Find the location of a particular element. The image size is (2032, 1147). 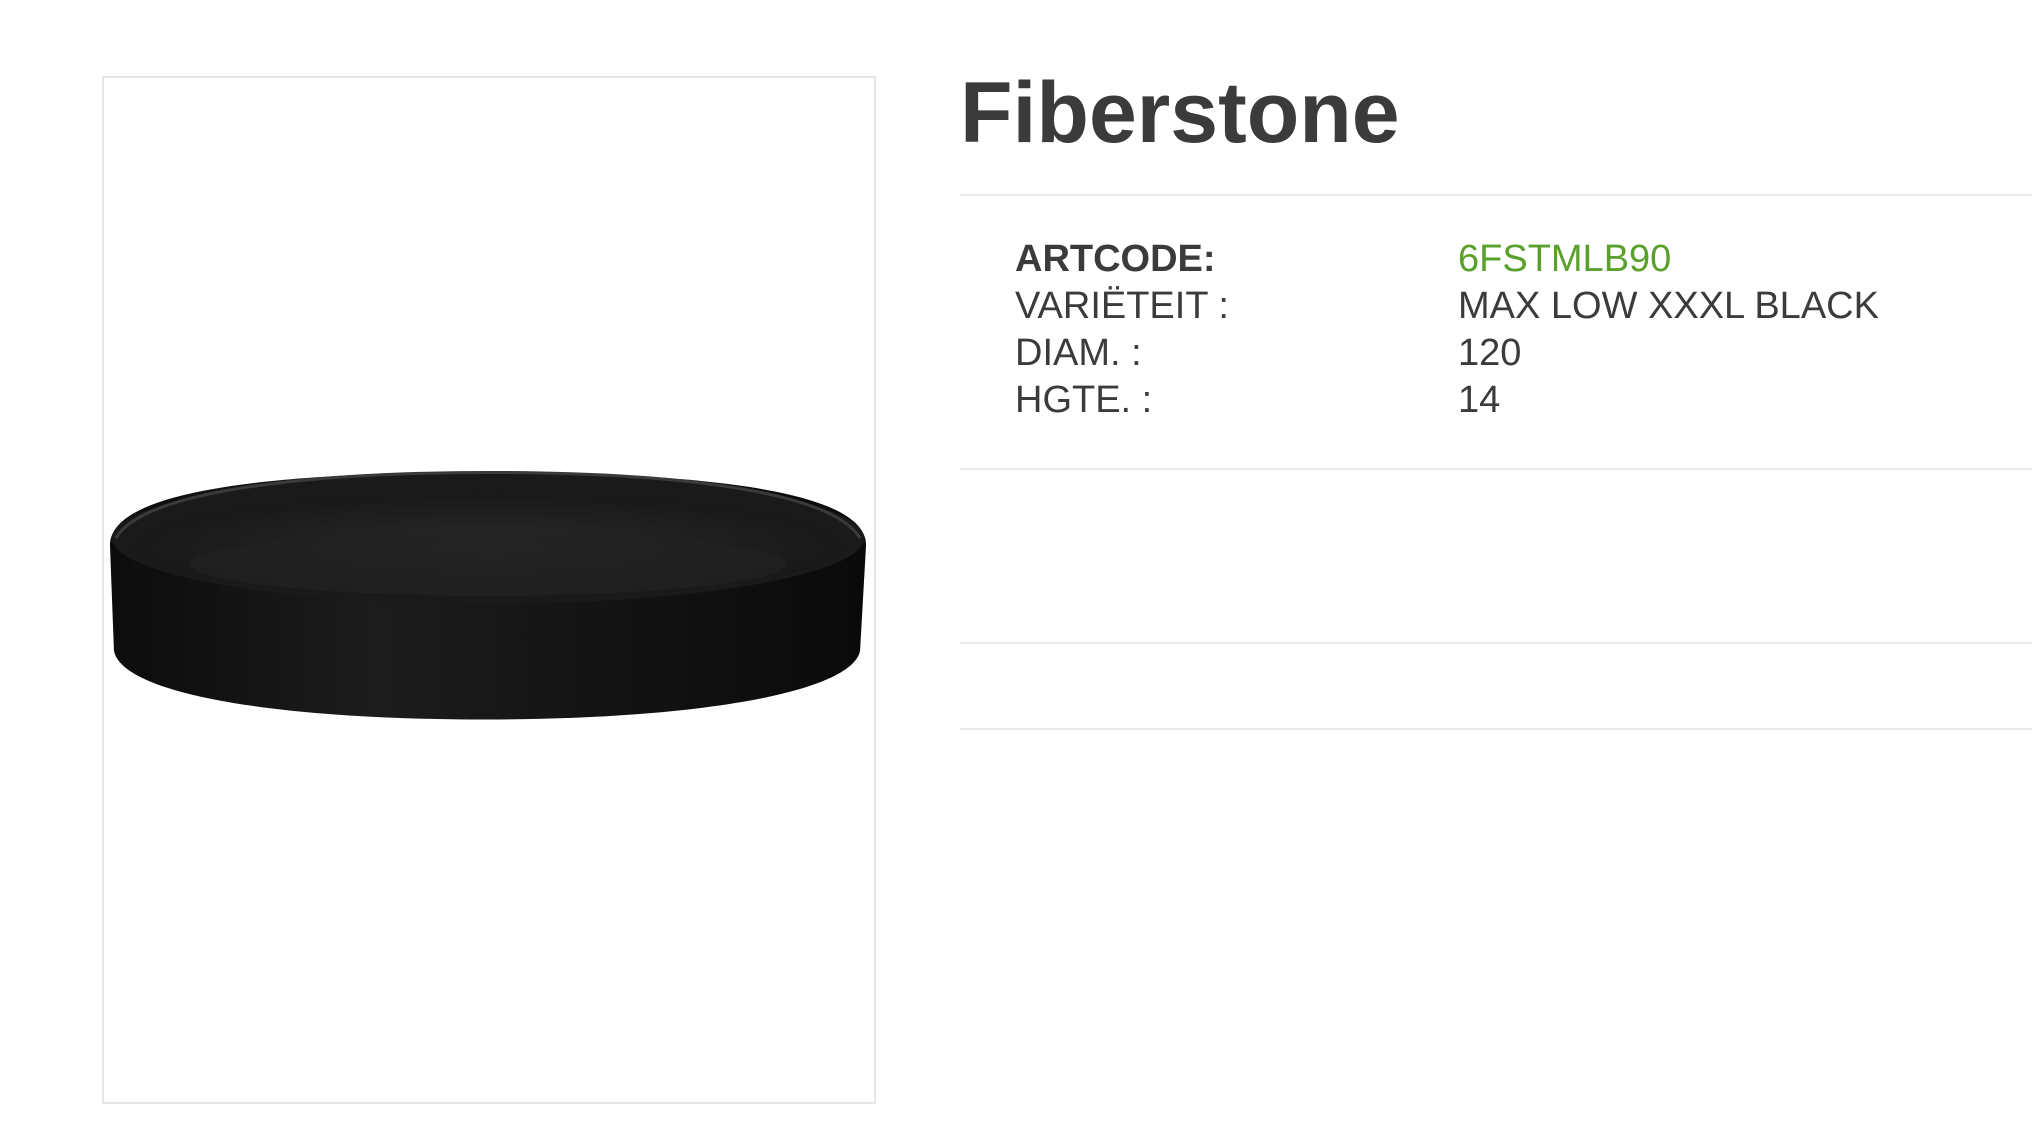

spec-value-diameter: 120 is located at coordinates (1490, 353).